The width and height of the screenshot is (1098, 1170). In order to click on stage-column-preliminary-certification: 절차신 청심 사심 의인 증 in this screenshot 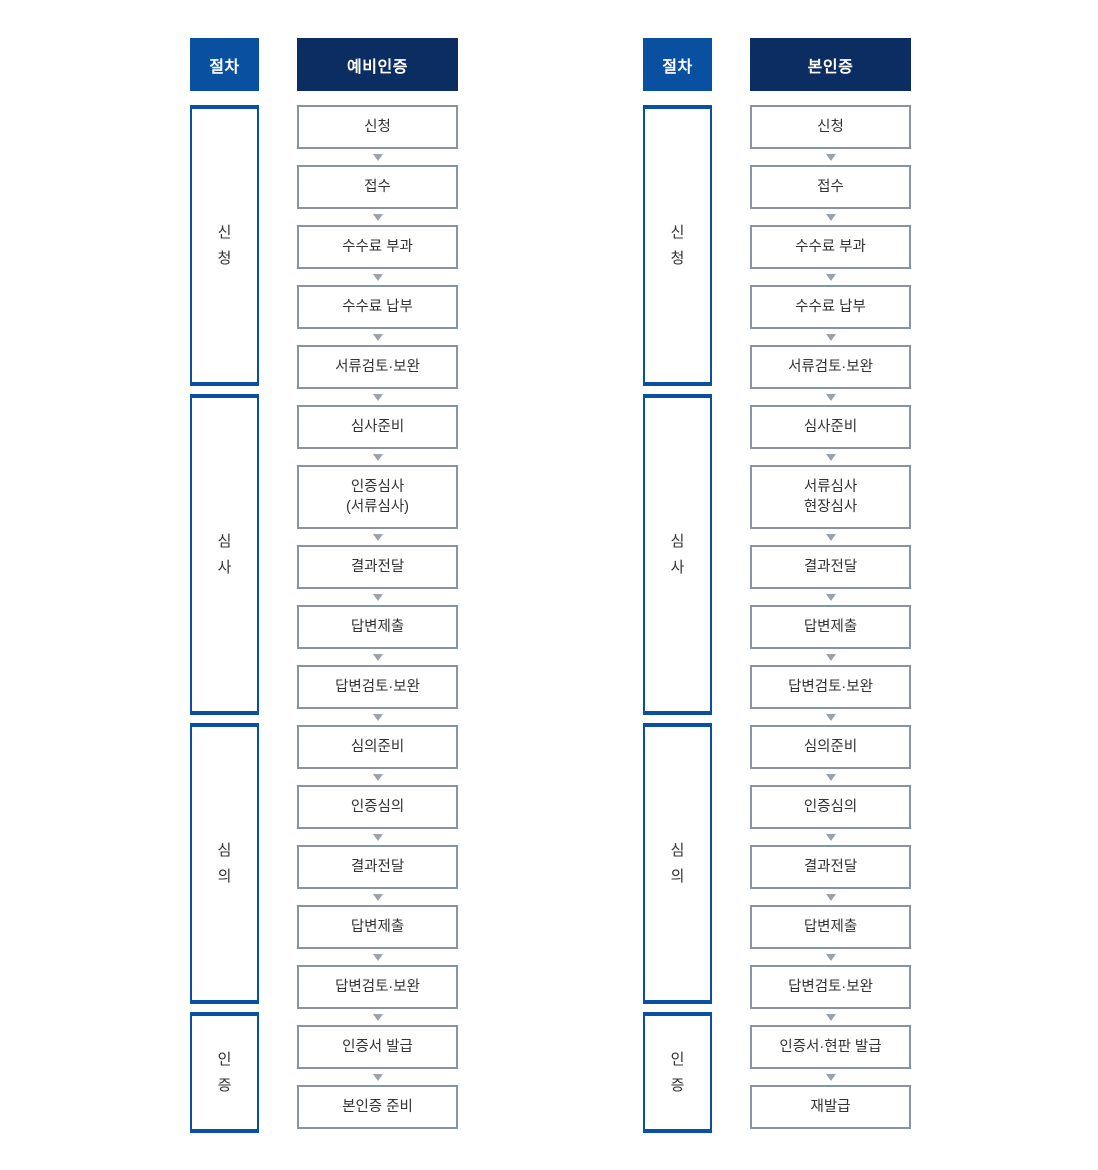, I will do `click(224, 585)`.